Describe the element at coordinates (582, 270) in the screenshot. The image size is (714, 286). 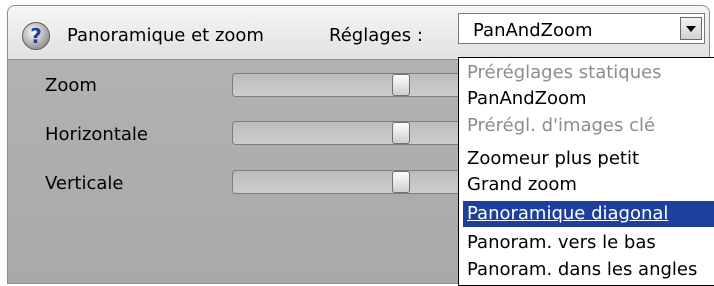
I see `dropdown-item-angles: Panoram. dans les angles` at that location.